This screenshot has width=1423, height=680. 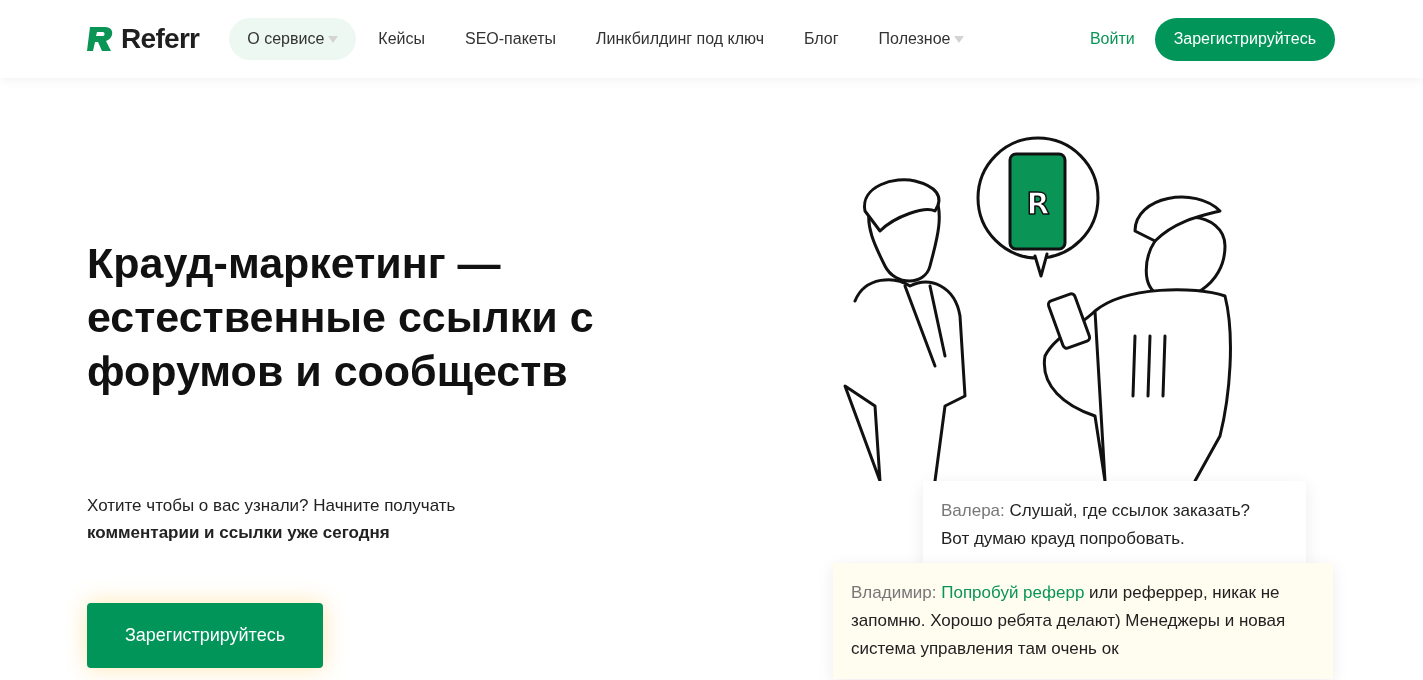 What do you see at coordinates (272, 519) in the screenshot?
I see `hero-subtitle: Хотите чтобы о вас узнали? Начните получать комментарии и ссылки уже сегодня` at bounding box center [272, 519].